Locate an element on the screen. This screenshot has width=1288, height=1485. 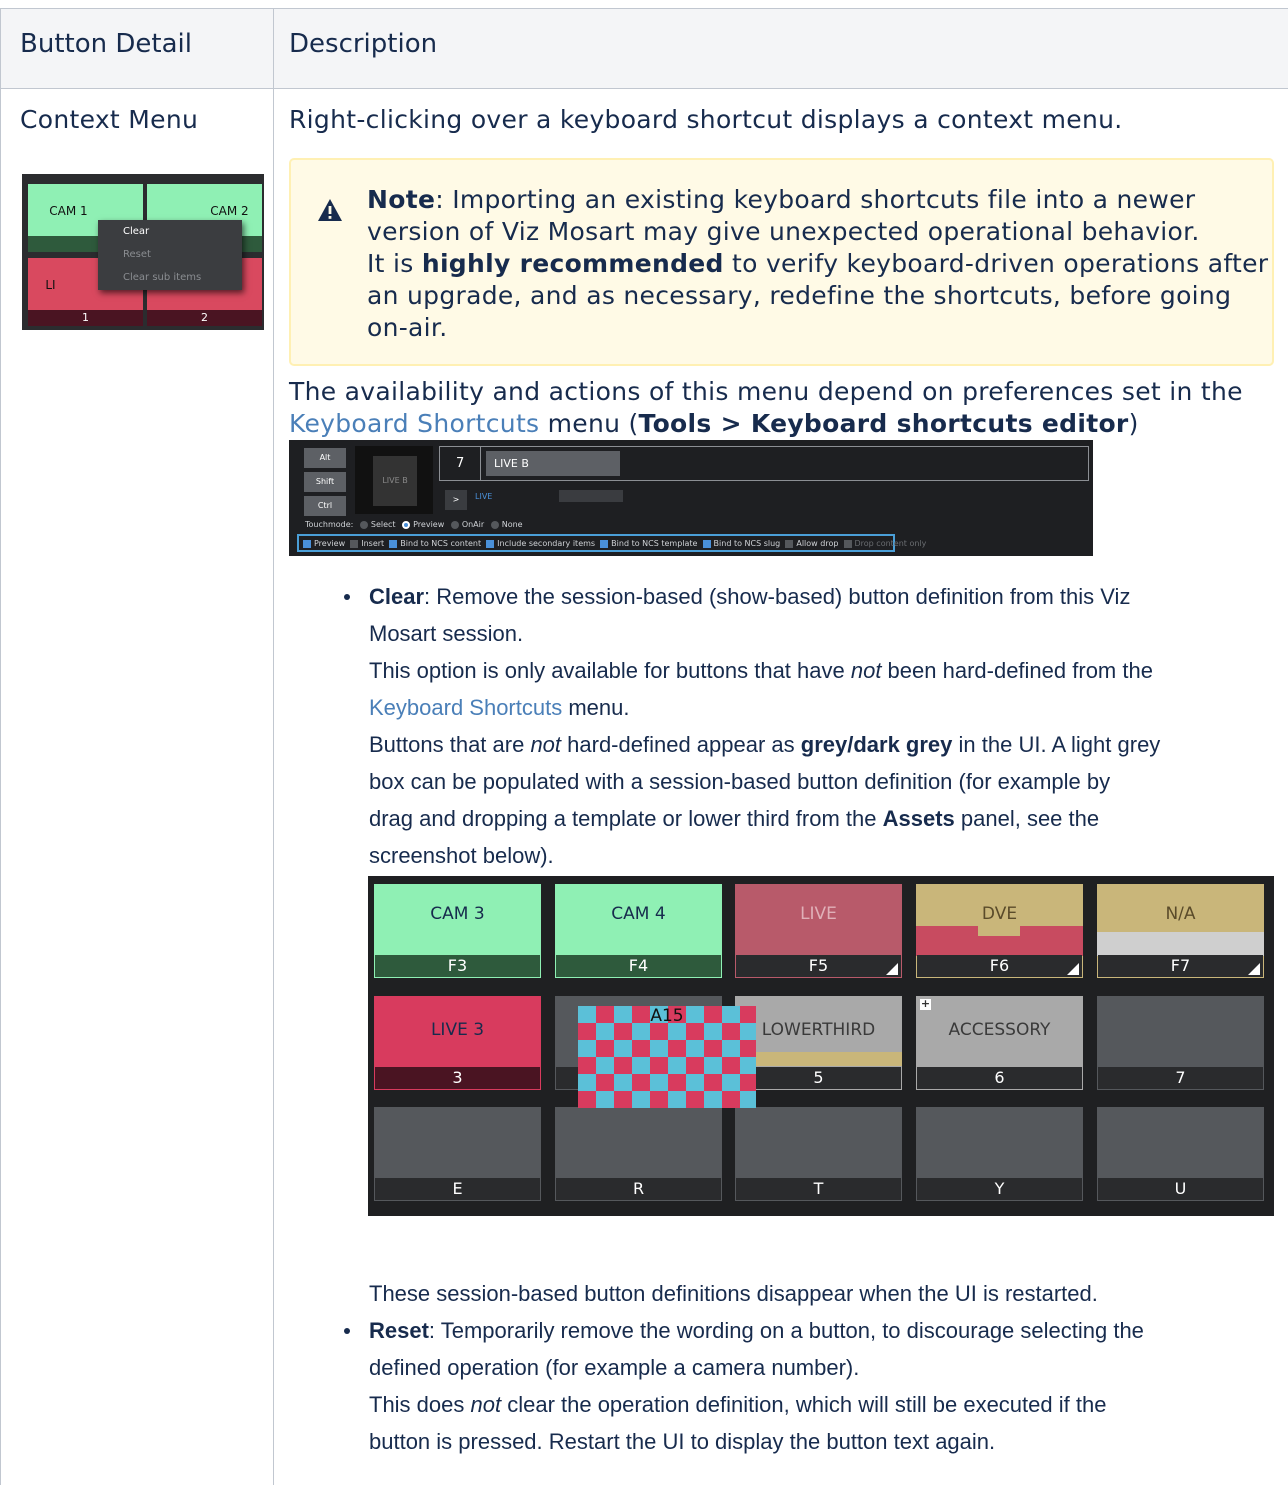
grid-button-lowerthird: LOWERTHIRD 5 is located at coordinates (818, 1043).